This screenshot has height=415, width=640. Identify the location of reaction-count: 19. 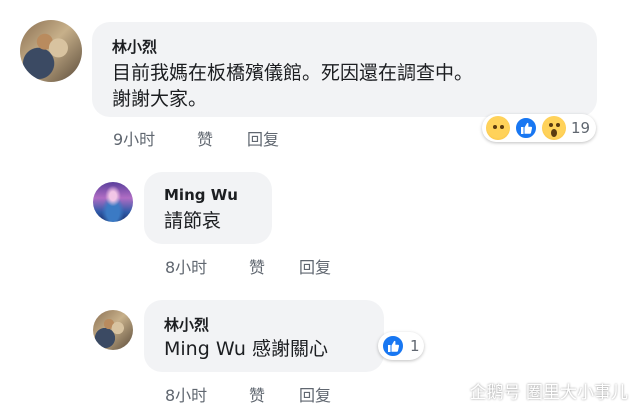
(581, 128).